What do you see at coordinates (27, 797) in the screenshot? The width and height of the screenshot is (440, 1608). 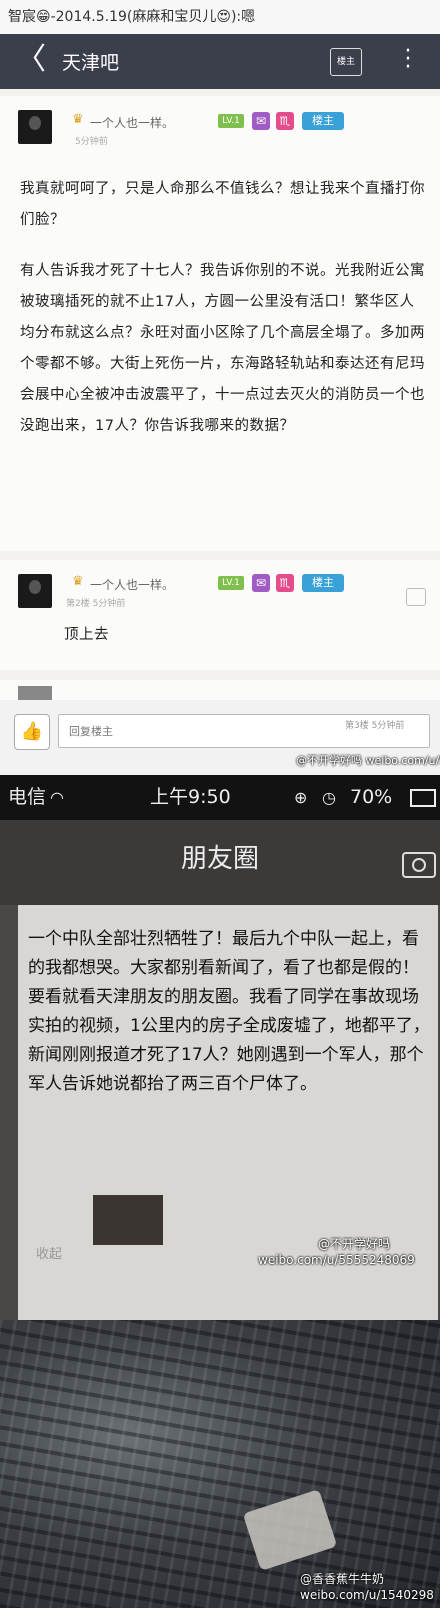 I see `carrier: 电信` at bounding box center [27, 797].